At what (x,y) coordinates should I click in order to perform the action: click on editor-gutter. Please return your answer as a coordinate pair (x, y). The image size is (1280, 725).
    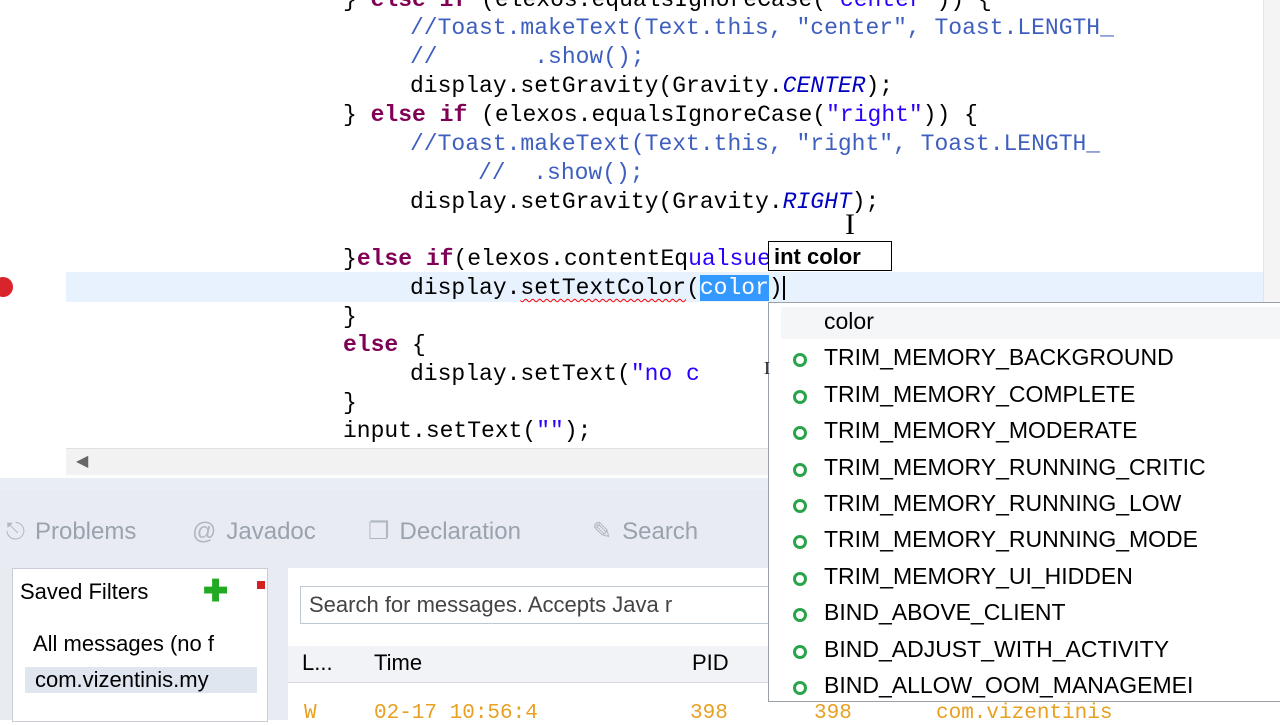
    Looking at the image, I should click on (20, 239).